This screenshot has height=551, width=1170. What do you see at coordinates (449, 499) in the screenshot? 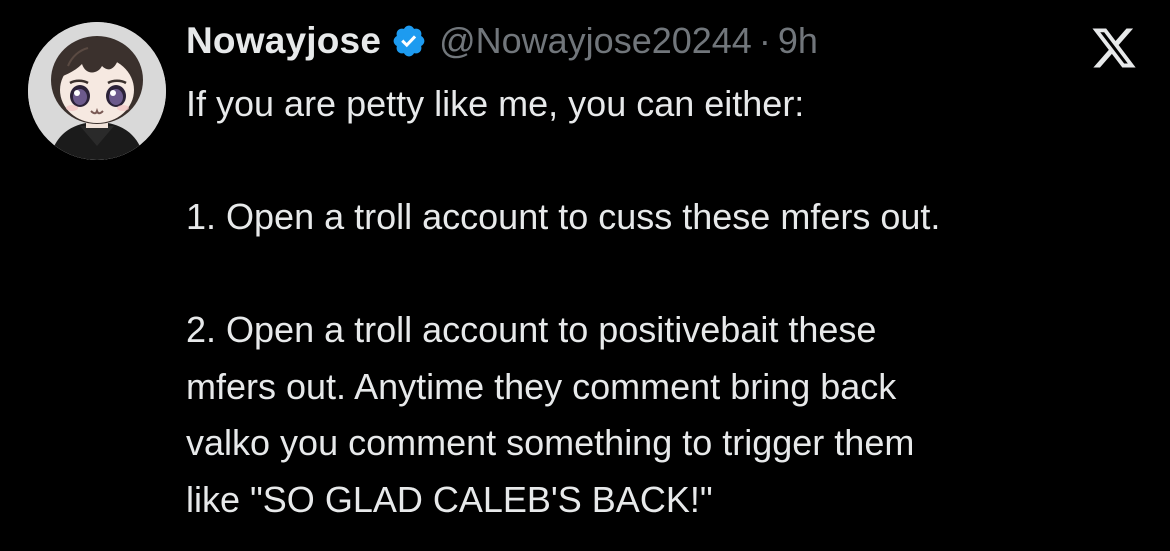
I see `tweet-text-line: like "SO GLAD CALEB'S BACK!"` at bounding box center [449, 499].